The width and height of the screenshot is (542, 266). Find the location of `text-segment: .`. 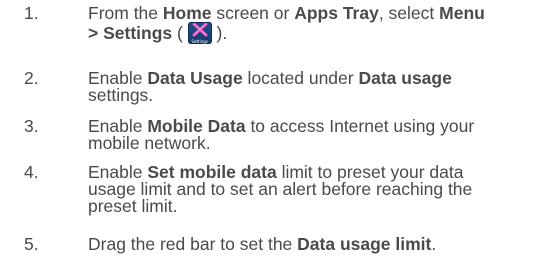

text-segment: . is located at coordinates (434, 244).